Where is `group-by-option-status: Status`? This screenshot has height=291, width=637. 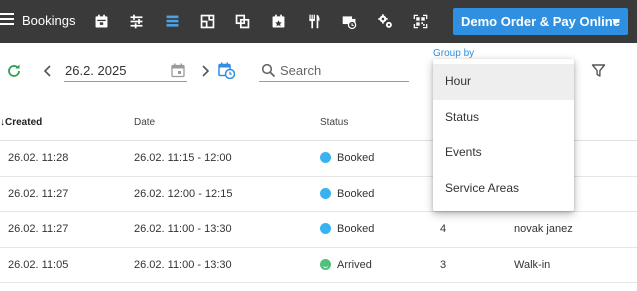 group-by-option-status: Status is located at coordinates (503, 118).